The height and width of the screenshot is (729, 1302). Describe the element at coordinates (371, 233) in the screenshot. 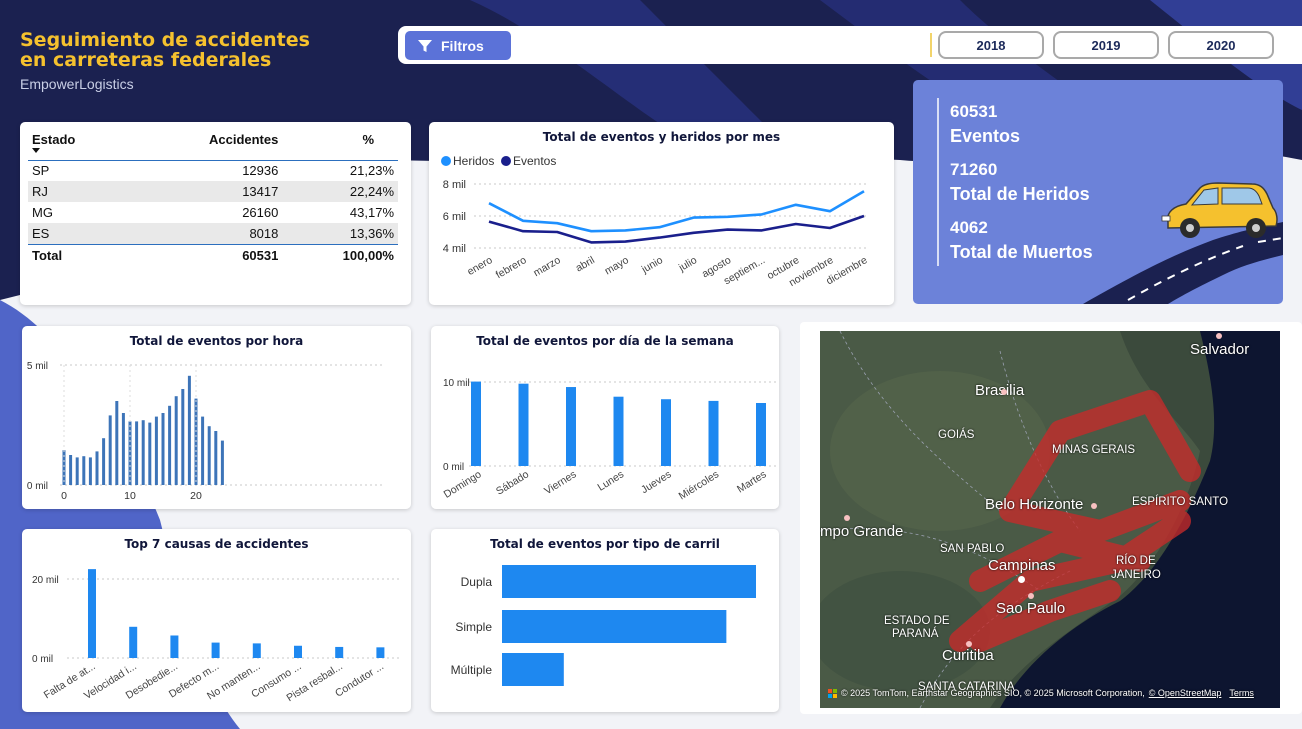

I see `cell-pct: 13,36%` at that location.